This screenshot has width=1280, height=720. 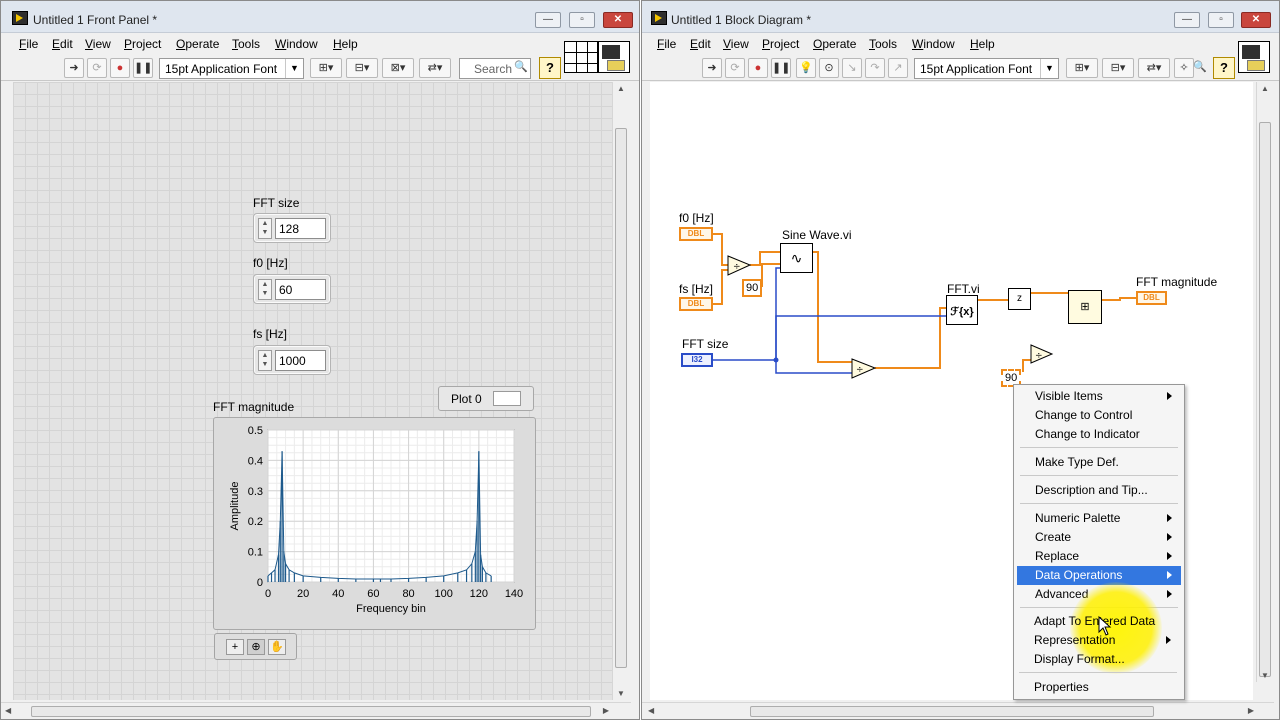 What do you see at coordinates (1177, 282) in the screenshot?
I see `fft-magnitude-terminal-label: FFT magnitude` at bounding box center [1177, 282].